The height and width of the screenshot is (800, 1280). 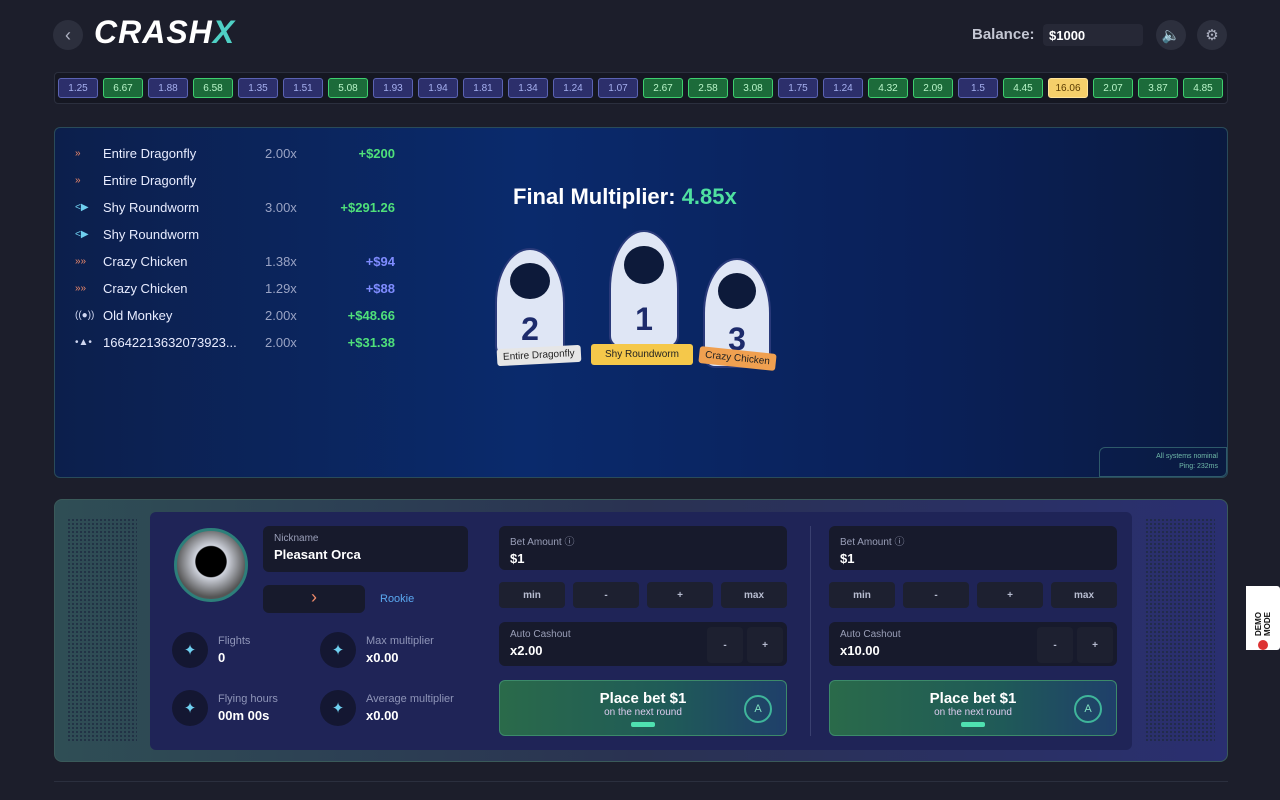 What do you see at coordinates (348, 88) in the screenshot?
I see `multiplier-chip: 5.08` at bounding box center [348, 88].